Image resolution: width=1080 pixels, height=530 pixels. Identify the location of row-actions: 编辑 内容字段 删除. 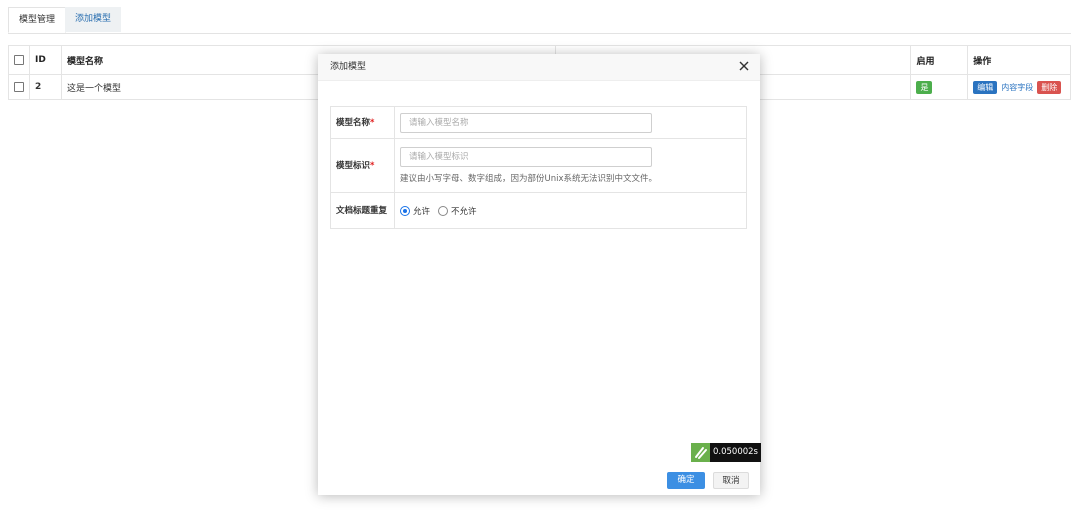
(1019, 87).